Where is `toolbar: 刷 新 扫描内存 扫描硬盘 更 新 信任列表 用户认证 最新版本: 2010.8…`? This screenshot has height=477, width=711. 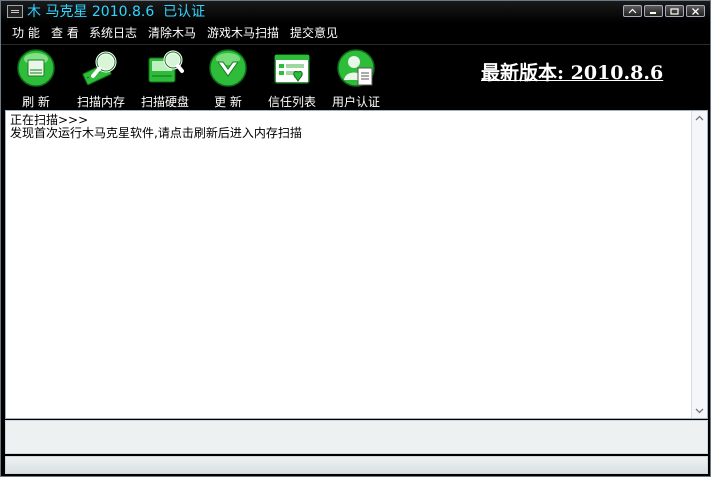
toolbar: 刷 新 扫描内存 扫描硬盘 更 新 信任列表 用户认证 最新版本: 2010.8… is located at coordinates (355, 77).